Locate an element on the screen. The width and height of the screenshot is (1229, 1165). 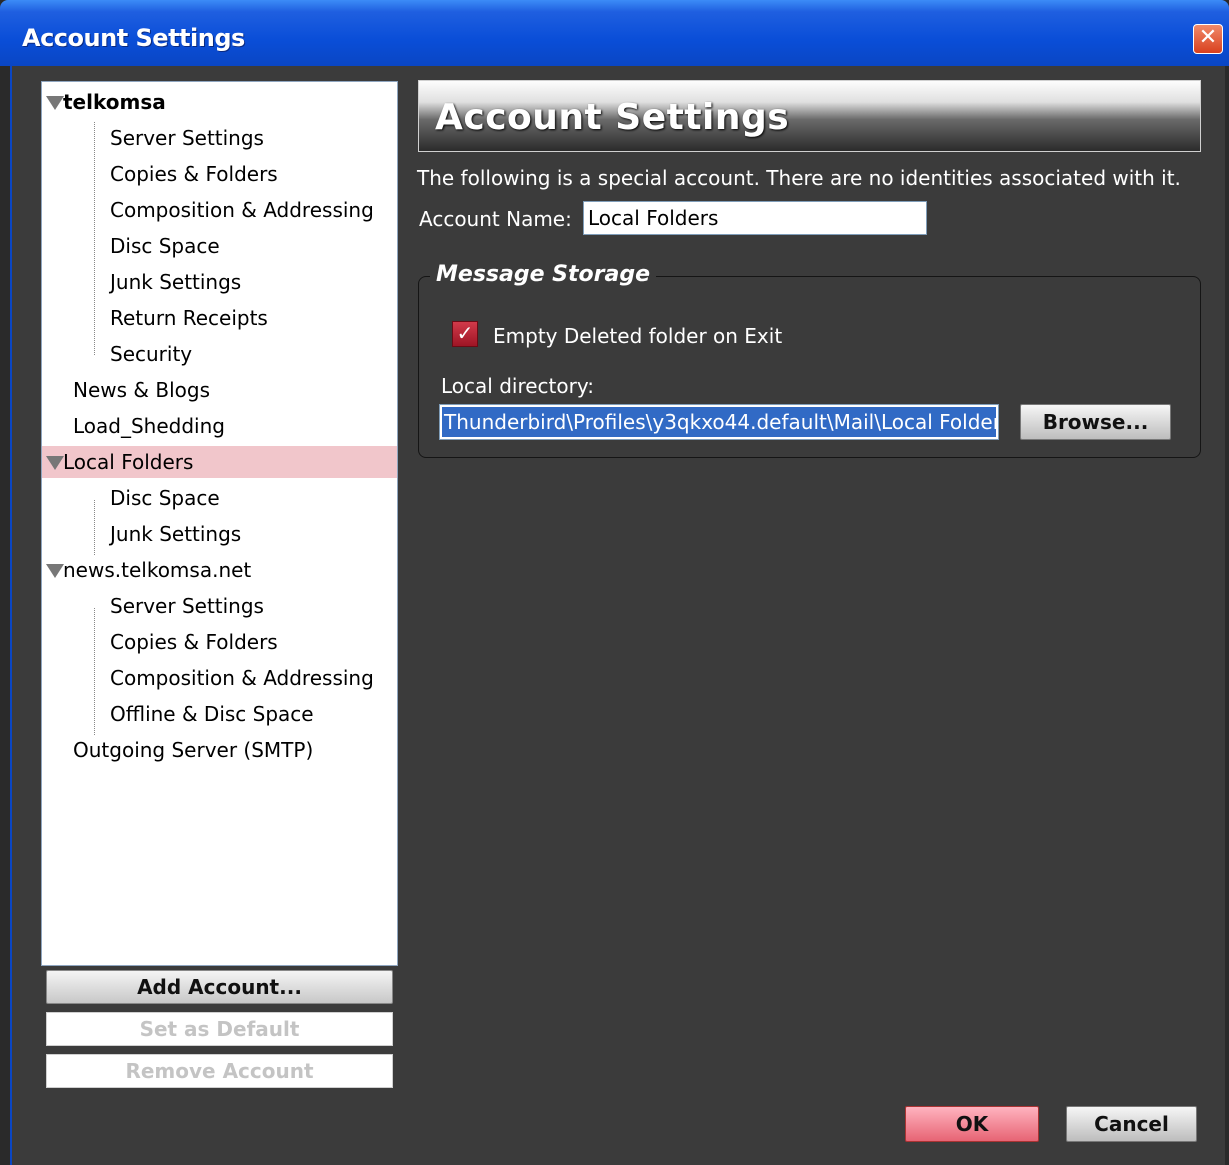
title-bar: Account Settings ✕ is located at coordinates (614, 33).